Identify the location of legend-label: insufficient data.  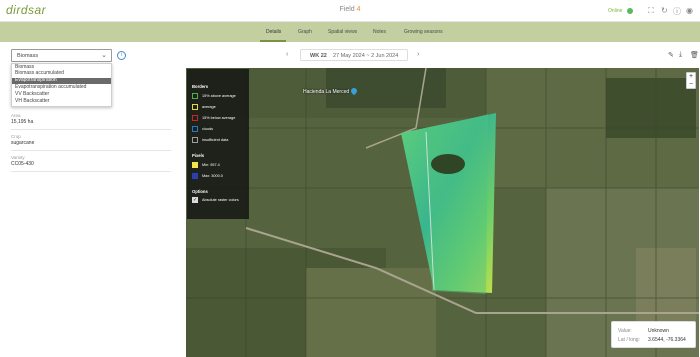
(215, 140).